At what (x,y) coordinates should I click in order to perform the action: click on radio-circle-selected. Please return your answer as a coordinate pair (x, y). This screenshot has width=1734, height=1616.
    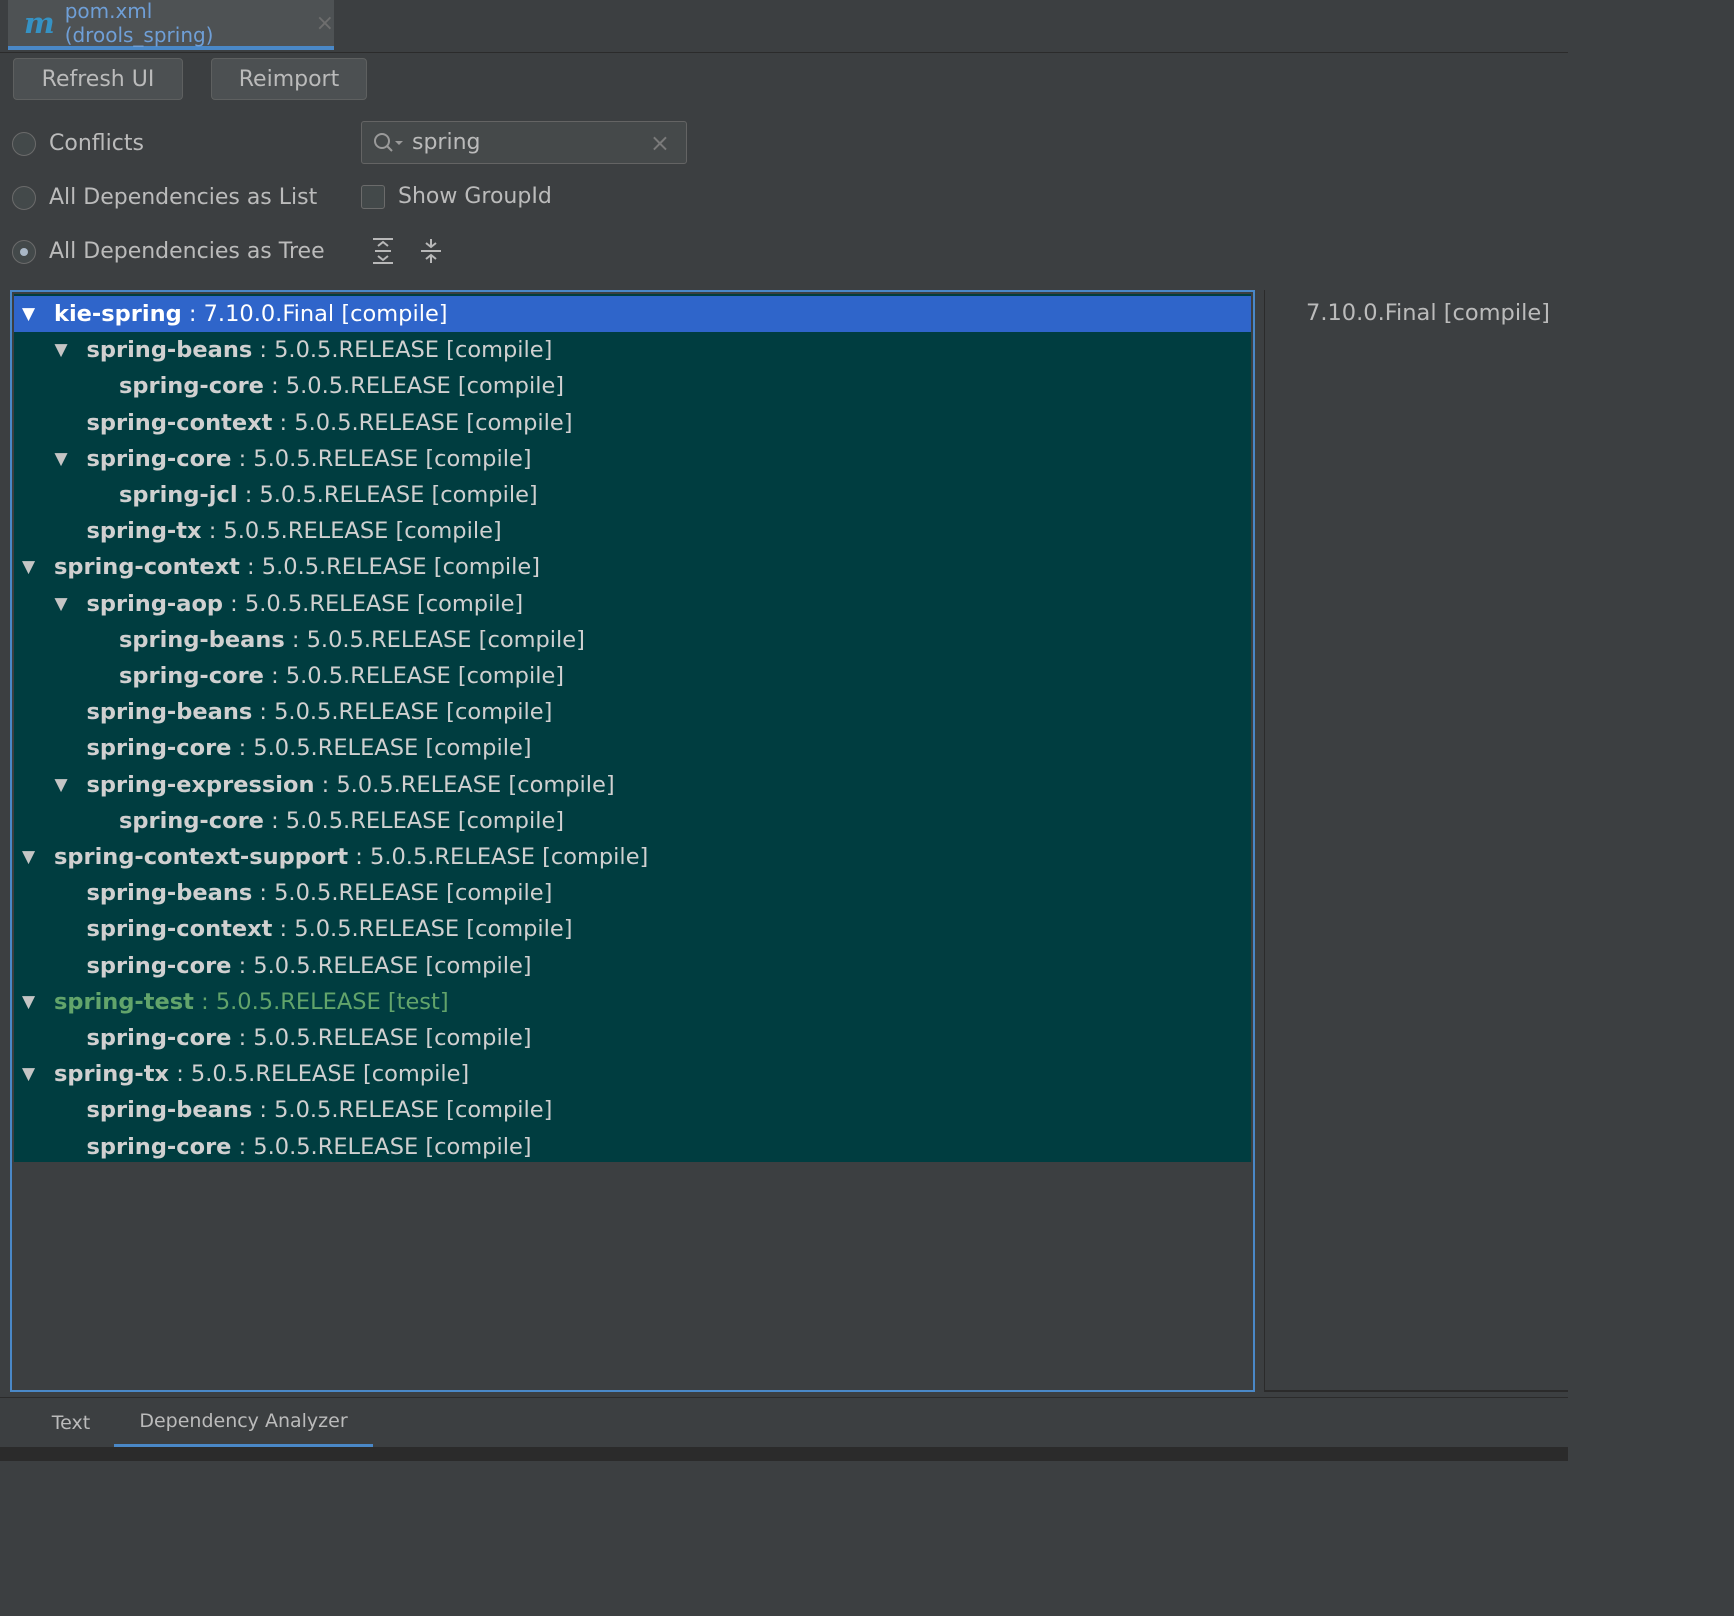
    Looking at the image, I should click on (24, 251).